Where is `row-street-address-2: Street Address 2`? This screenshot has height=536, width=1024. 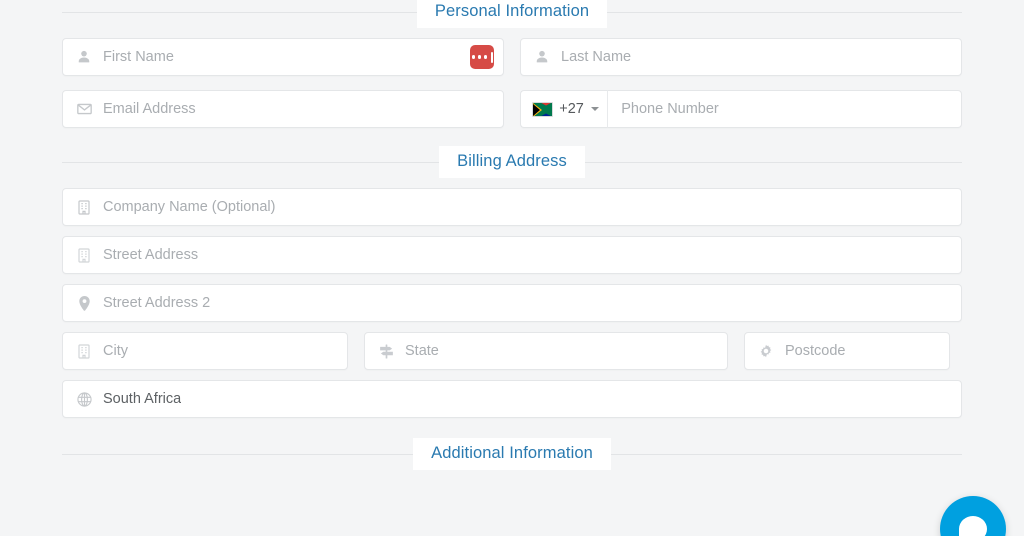
row-street-address-2: Street Address 2 is located at coordinates (512, 303).